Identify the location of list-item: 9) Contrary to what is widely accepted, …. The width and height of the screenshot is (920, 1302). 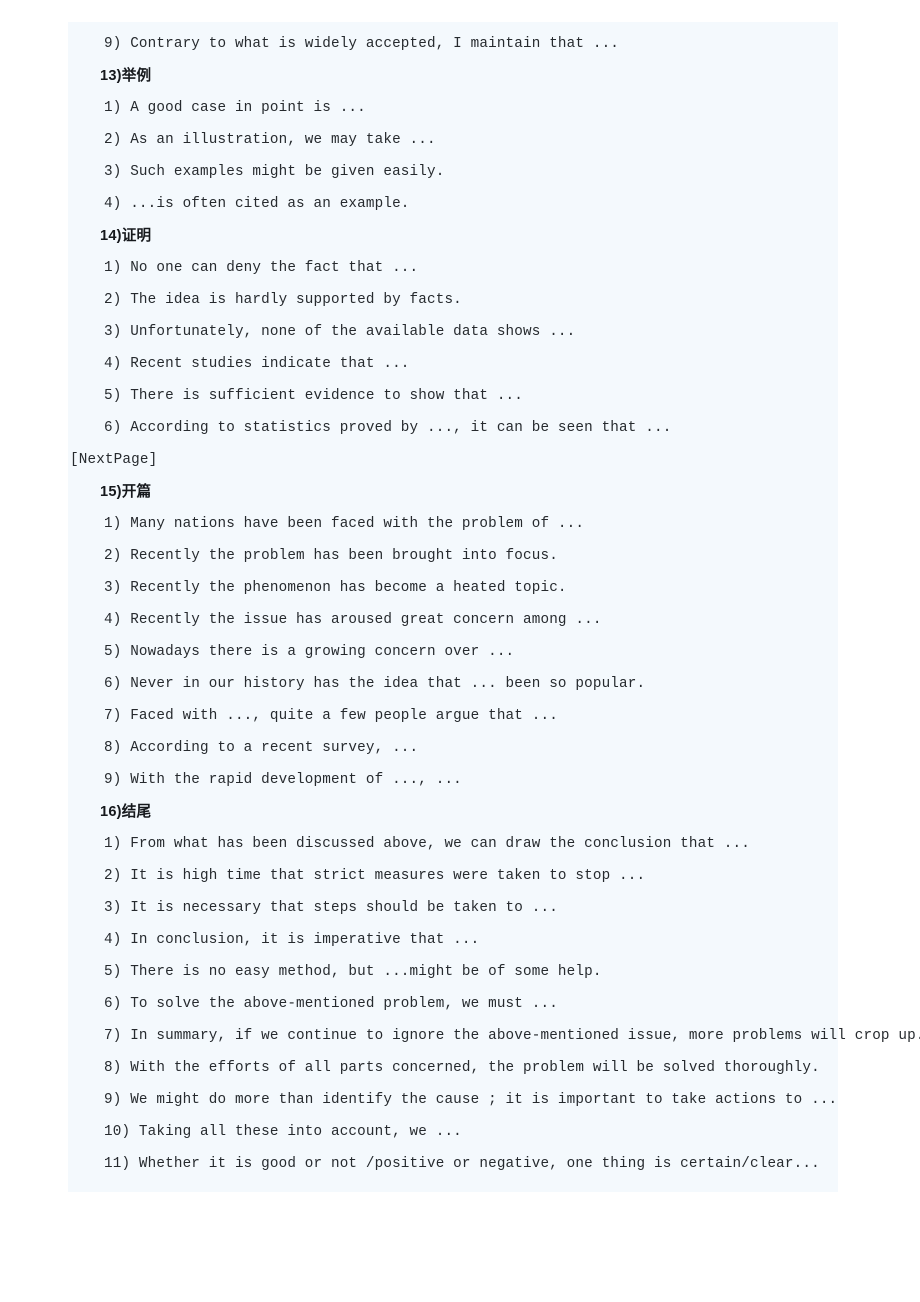
(362, 44).